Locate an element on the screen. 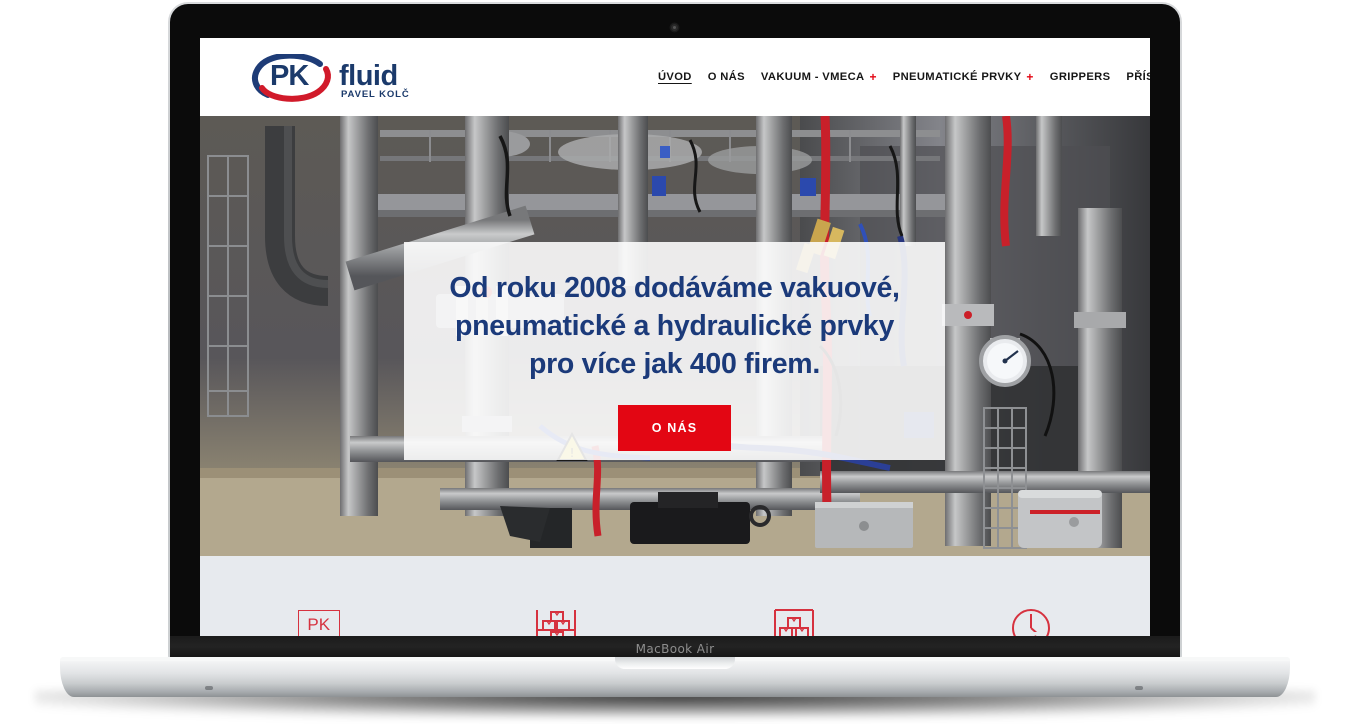 This screenshot has width=1350, height=724. nav-item-label: VAKUUM - VMECA is located at coordinates (812, 77).